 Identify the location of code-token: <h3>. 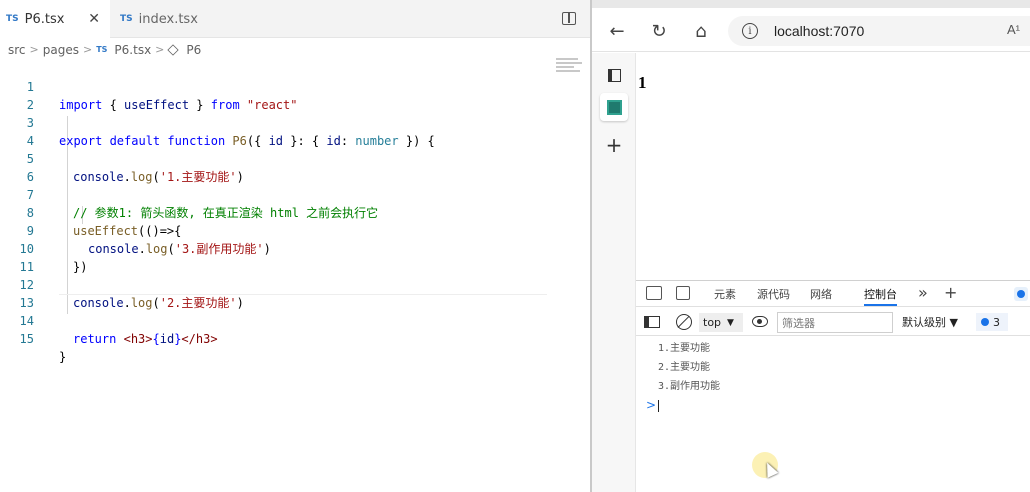
(138, 339).